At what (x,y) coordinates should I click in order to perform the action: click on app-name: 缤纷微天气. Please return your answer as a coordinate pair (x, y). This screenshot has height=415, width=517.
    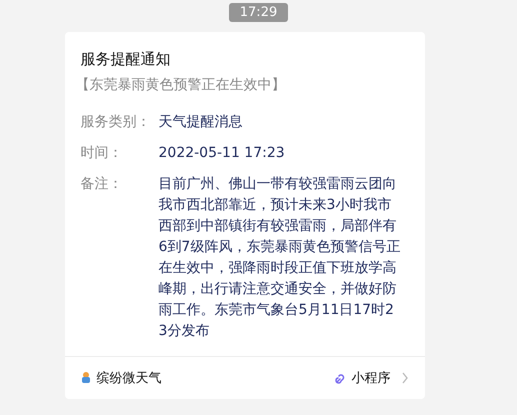
    Looking at the image, I should click on (129, 378).